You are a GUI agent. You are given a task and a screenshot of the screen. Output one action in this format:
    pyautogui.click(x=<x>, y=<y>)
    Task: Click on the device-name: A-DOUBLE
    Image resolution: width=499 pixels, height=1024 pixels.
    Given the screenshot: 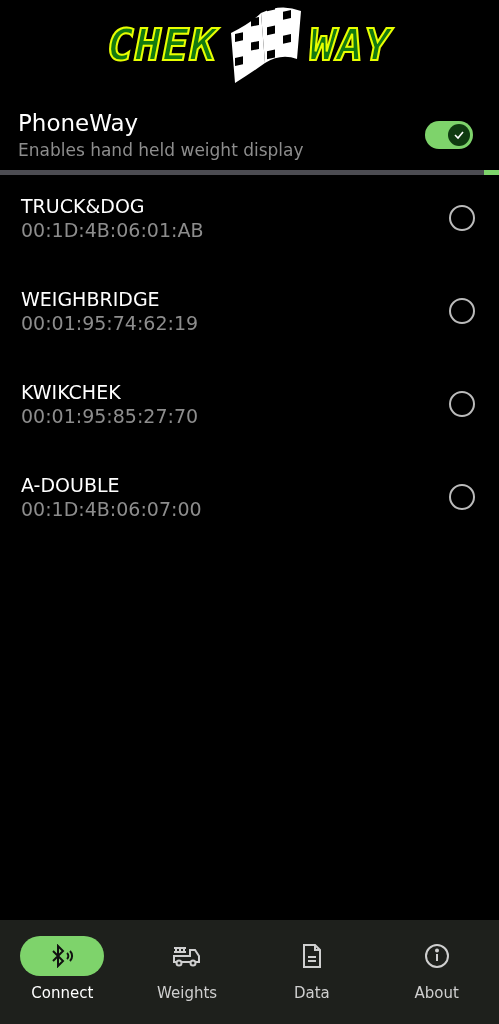 What is the action you would take?
    pyautogui.click(x=71, y=484)
    